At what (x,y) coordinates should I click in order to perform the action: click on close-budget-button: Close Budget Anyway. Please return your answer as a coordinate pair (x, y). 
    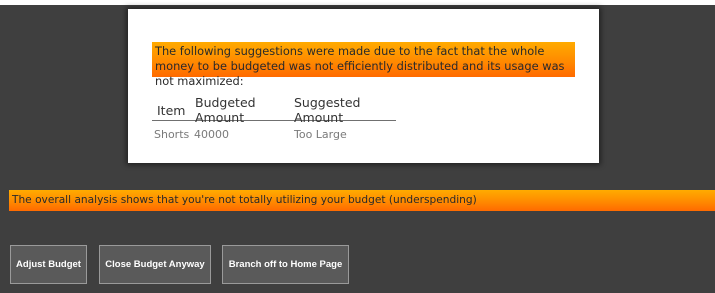
    Looking at the image, I should click on (155, 264).